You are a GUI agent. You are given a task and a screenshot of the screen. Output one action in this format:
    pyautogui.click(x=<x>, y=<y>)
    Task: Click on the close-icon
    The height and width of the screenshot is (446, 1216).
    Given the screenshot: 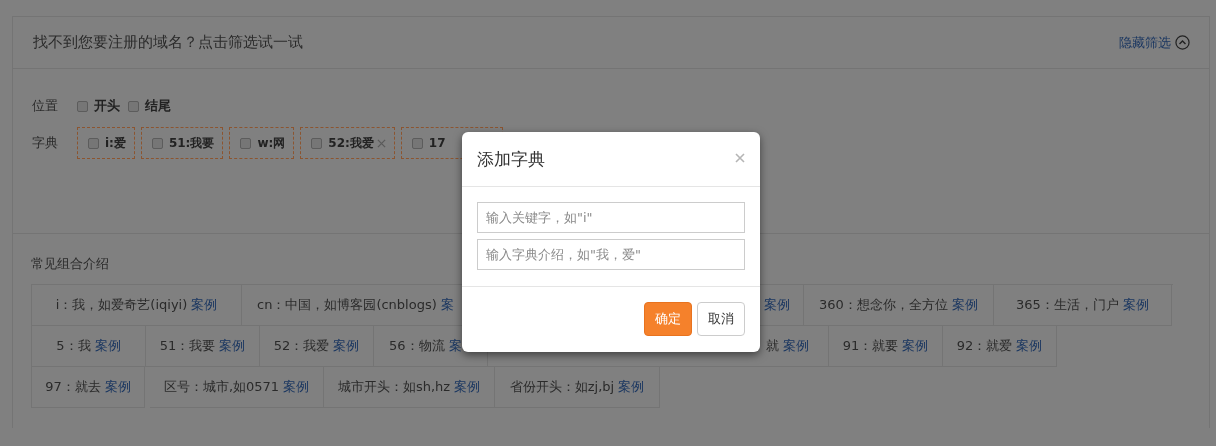 What is the action you would take?
    pyautogui.click(x=740, y=158)
    